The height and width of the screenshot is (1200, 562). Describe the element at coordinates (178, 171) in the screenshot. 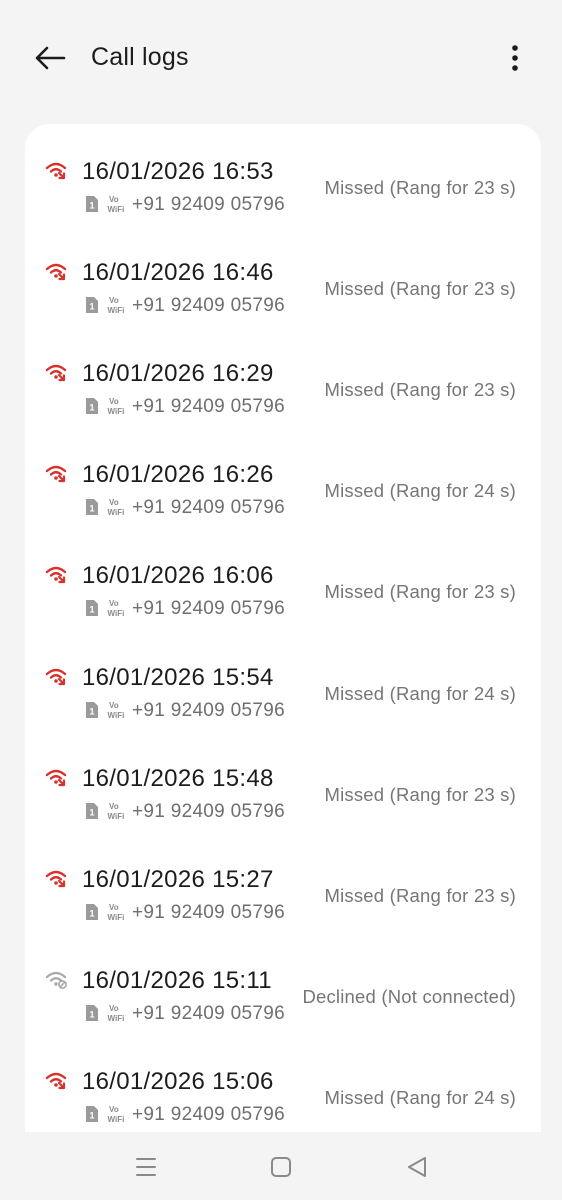

I see `call-datetime: 16/01/2026 16:53` at that location.